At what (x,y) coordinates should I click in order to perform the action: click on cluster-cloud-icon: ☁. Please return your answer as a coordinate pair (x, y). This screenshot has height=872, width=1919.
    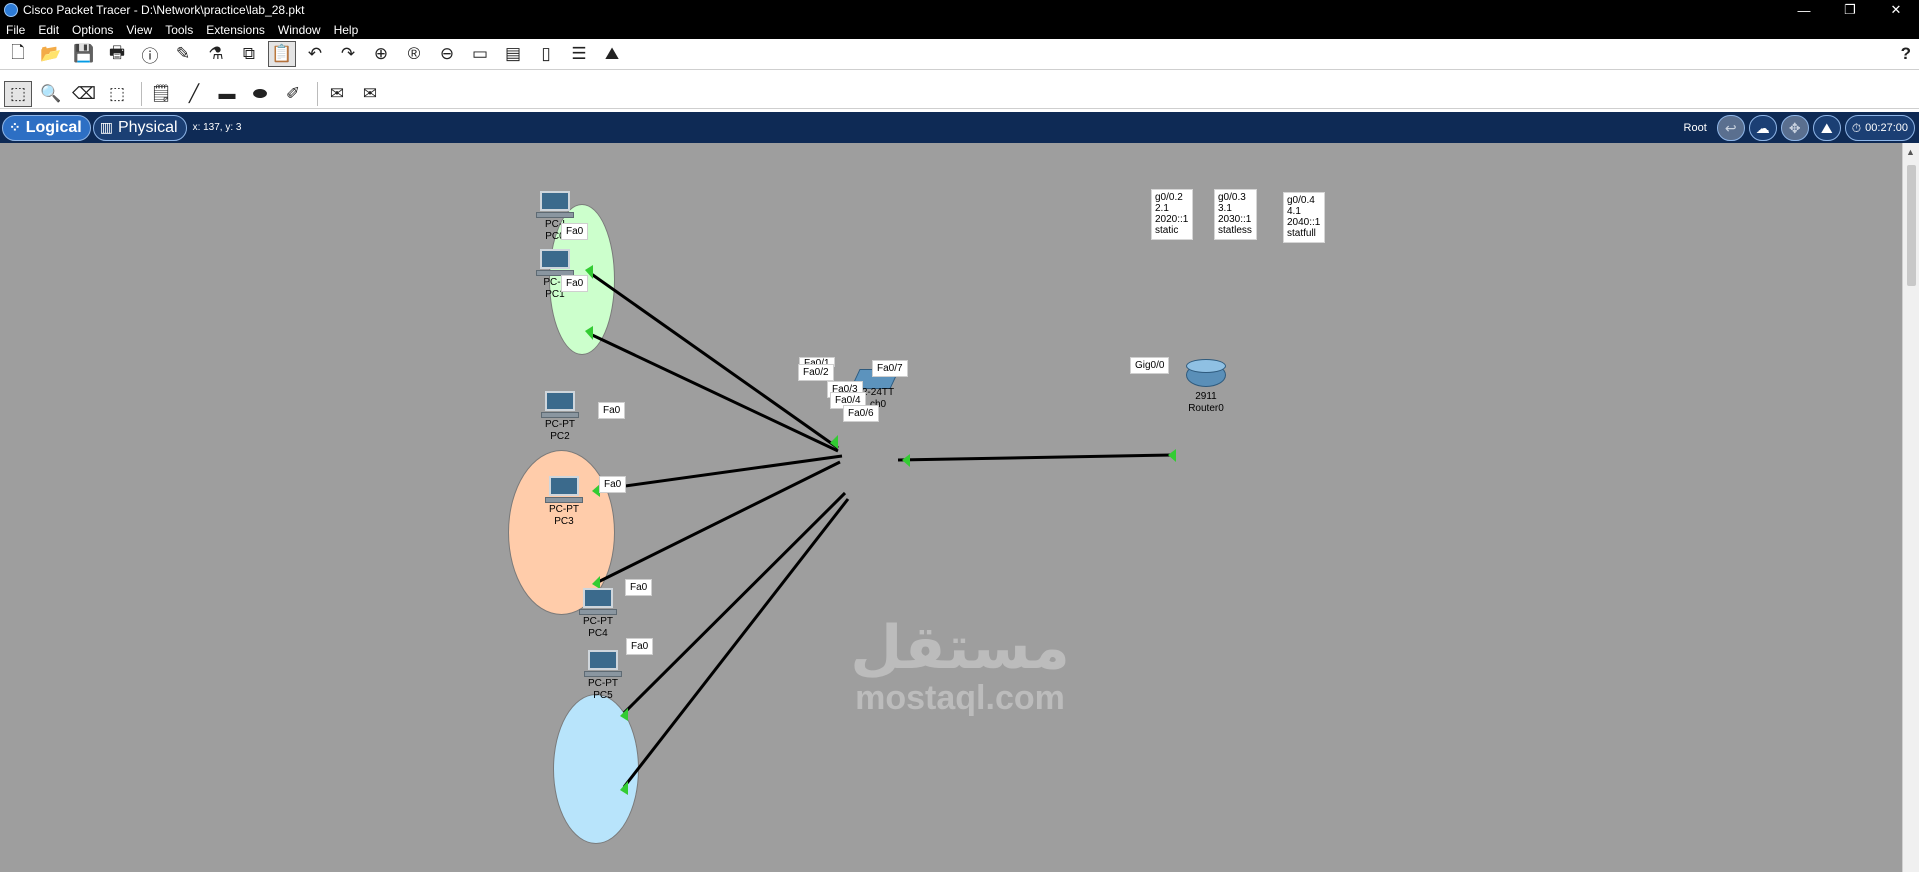
    Looking at the image, I should click on (1762, 128).